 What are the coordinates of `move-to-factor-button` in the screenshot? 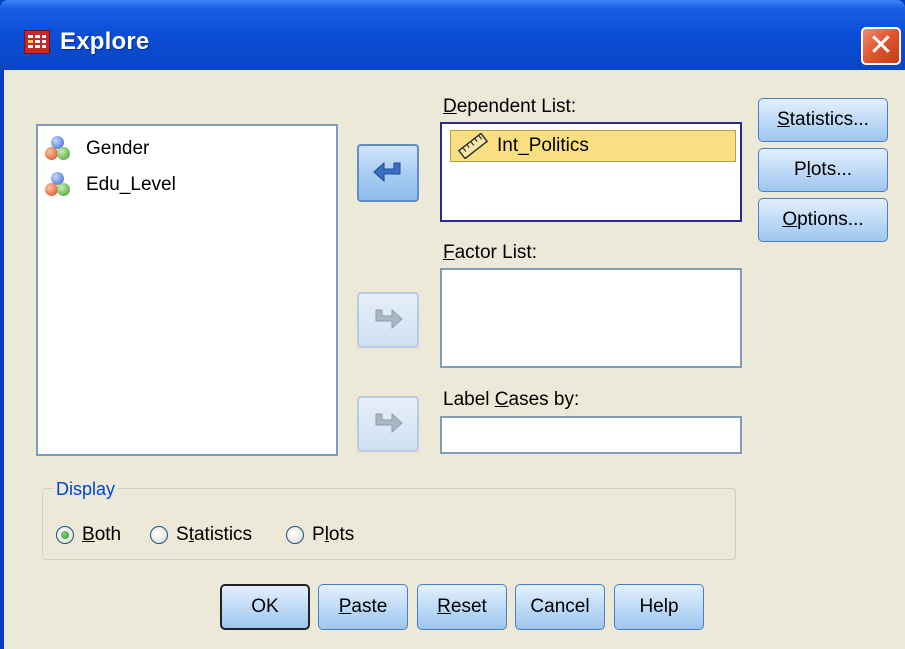 It's located at (388, 320).